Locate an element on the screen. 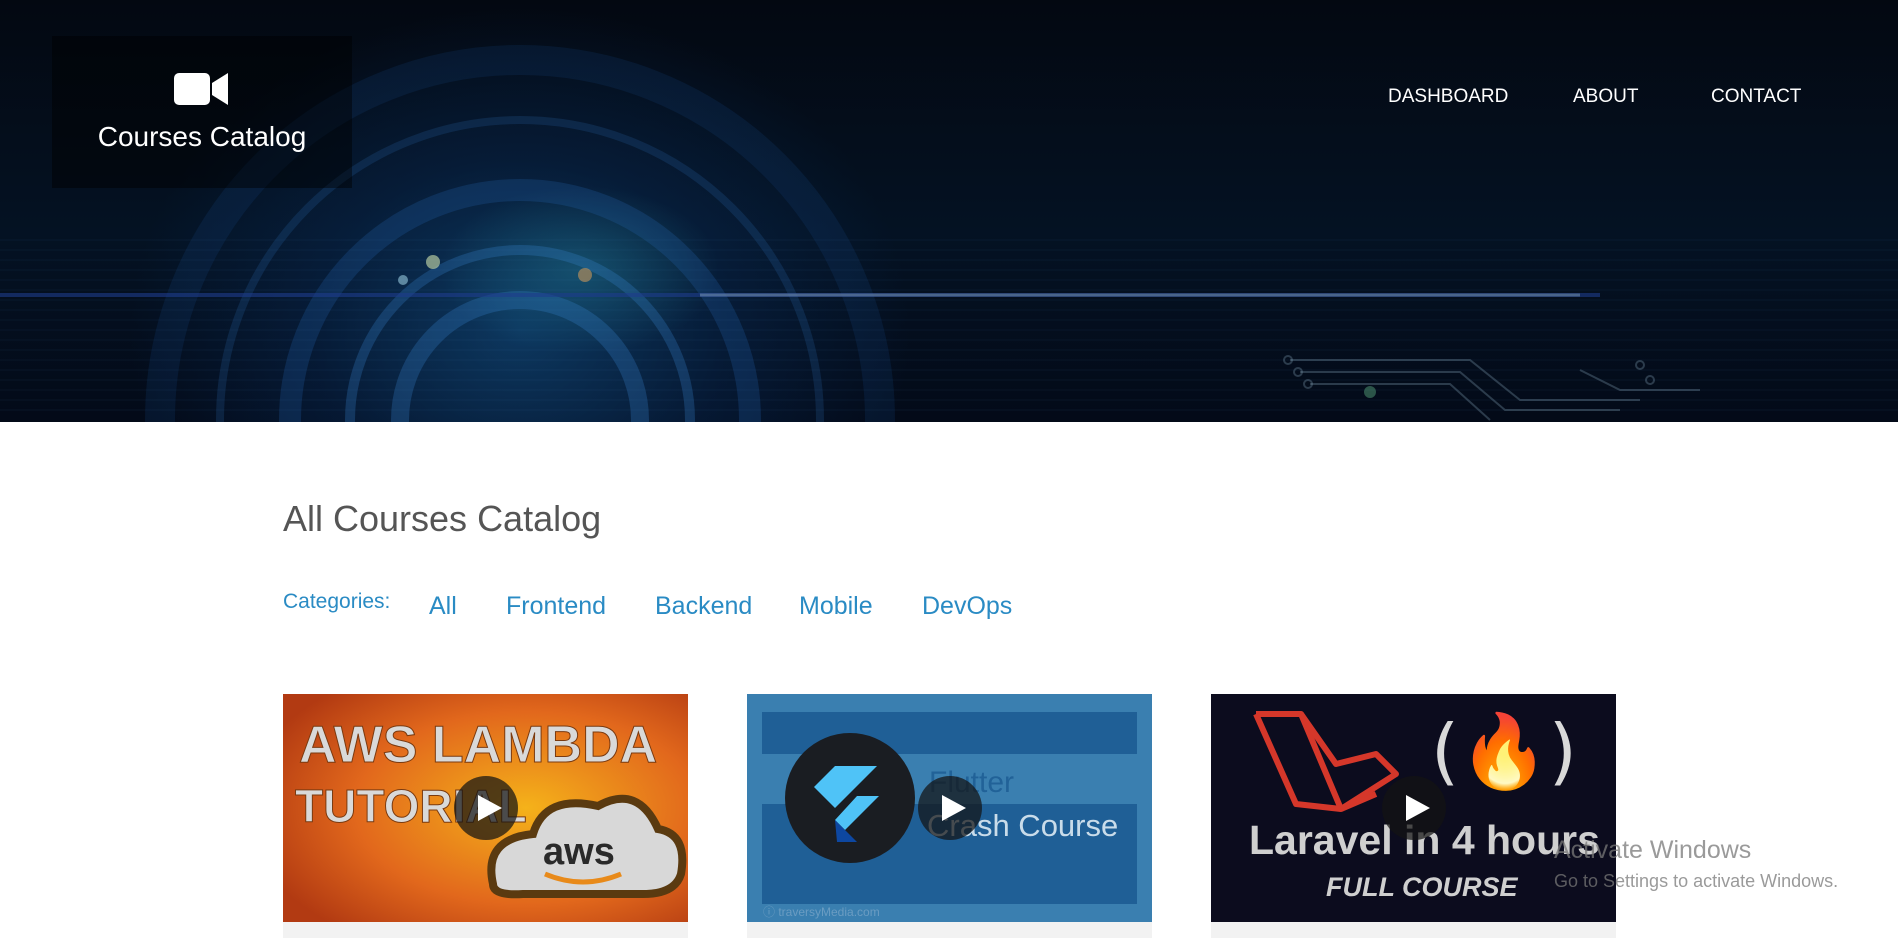 The width and height of the screenshot is (1898, 938). category-all: All is located at coordinates (443, 606).